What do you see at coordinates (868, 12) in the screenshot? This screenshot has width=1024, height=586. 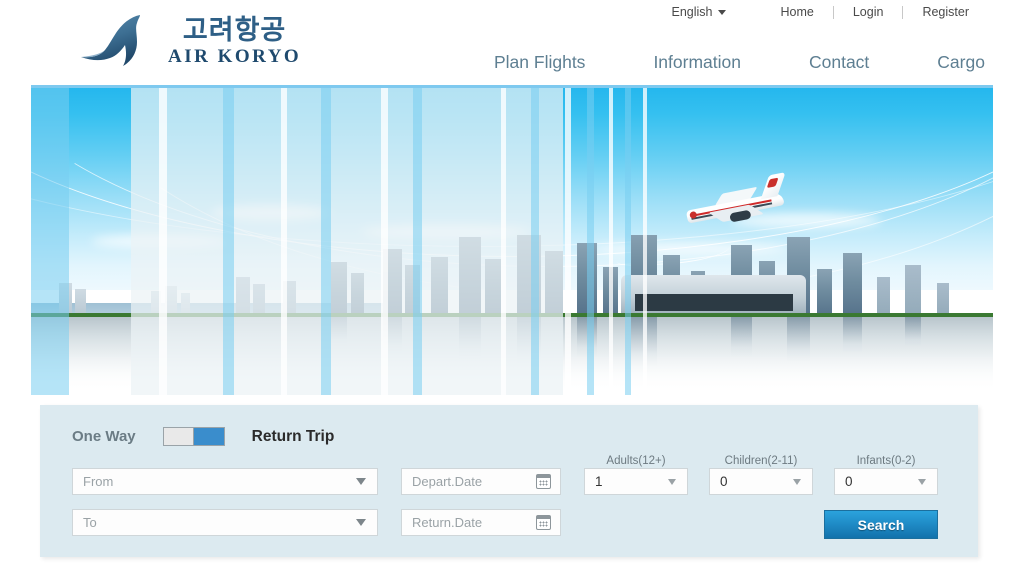 I see `nav-link-login: Login` at bounding box center [868, 12].